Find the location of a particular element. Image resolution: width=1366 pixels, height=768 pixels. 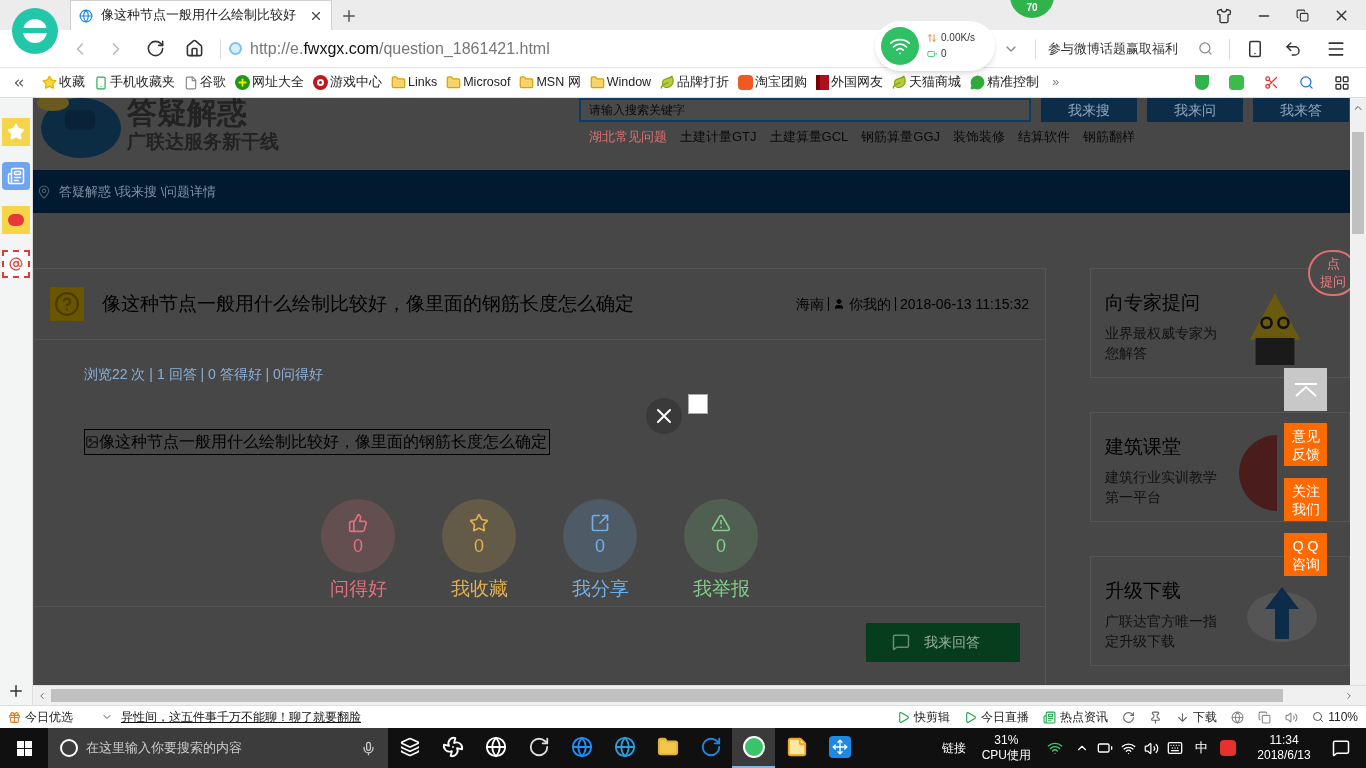

cpu-label: CPU使用 is located at coordinates (1006, 755).